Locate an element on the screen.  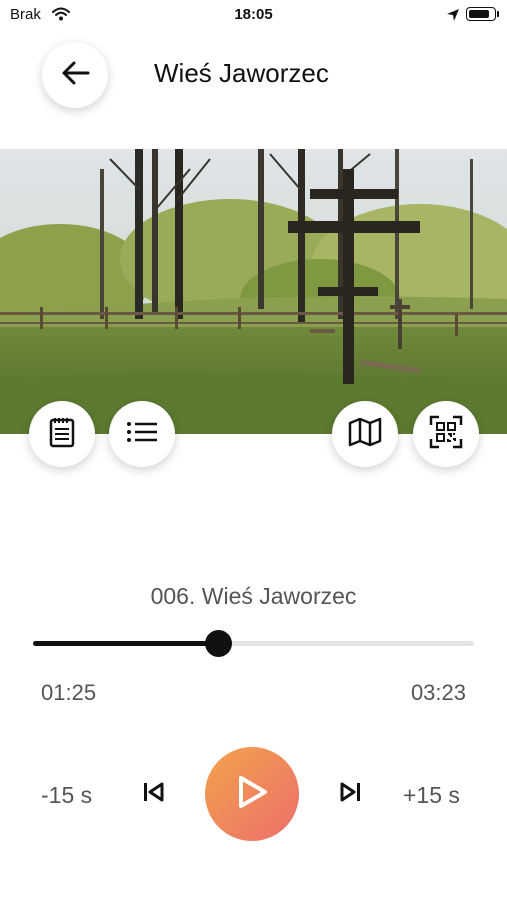
skip-back-button: -15 s is located at coordinates (66, 795).